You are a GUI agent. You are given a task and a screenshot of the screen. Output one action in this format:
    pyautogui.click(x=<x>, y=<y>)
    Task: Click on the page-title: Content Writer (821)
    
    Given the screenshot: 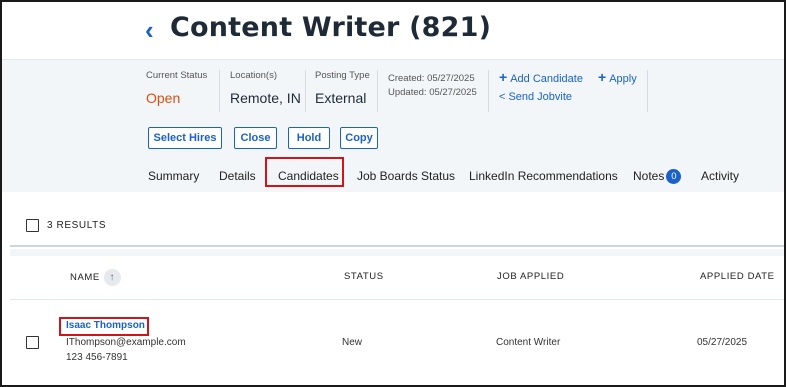 What is the action you would take?
    pyautogui.click(x=331, y=27)
    